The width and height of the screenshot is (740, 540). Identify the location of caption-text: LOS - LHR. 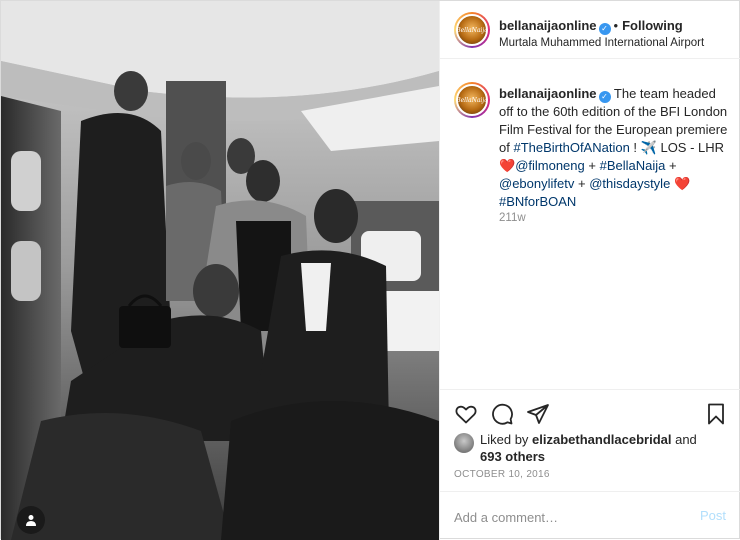
(692, 147).